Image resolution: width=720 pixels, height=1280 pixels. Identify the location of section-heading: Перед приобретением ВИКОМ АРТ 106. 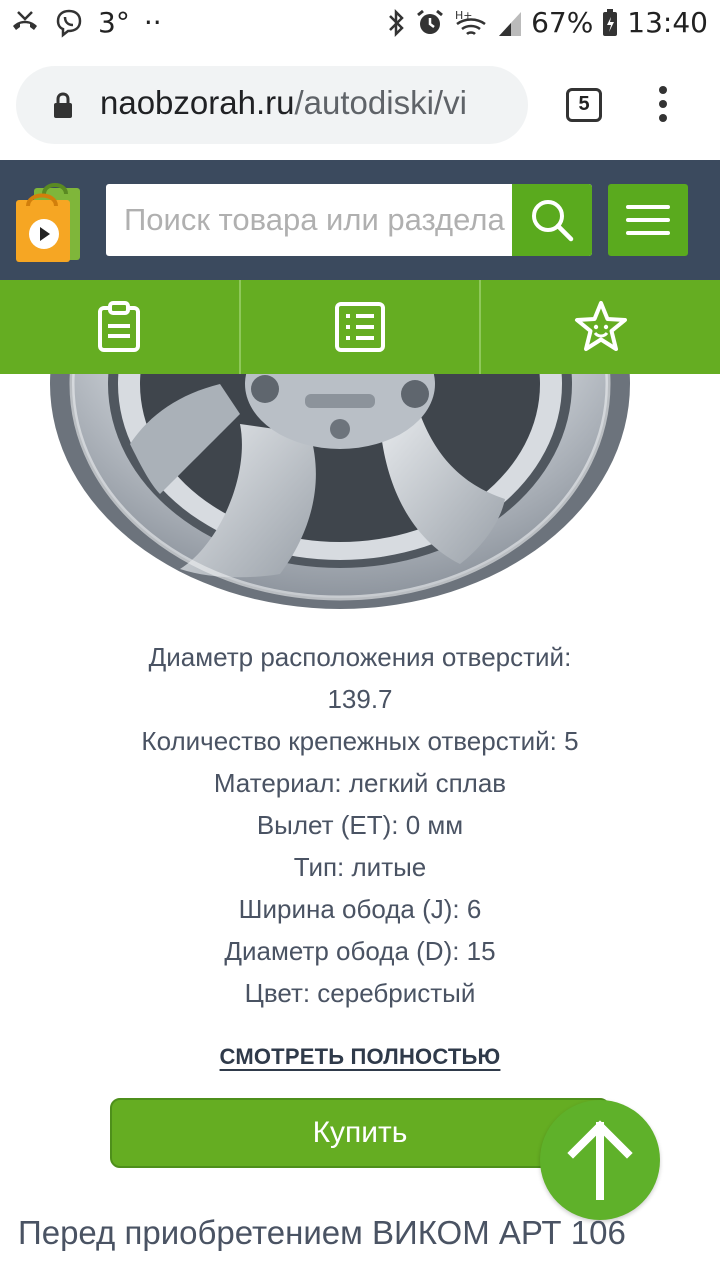
(322, 1232).